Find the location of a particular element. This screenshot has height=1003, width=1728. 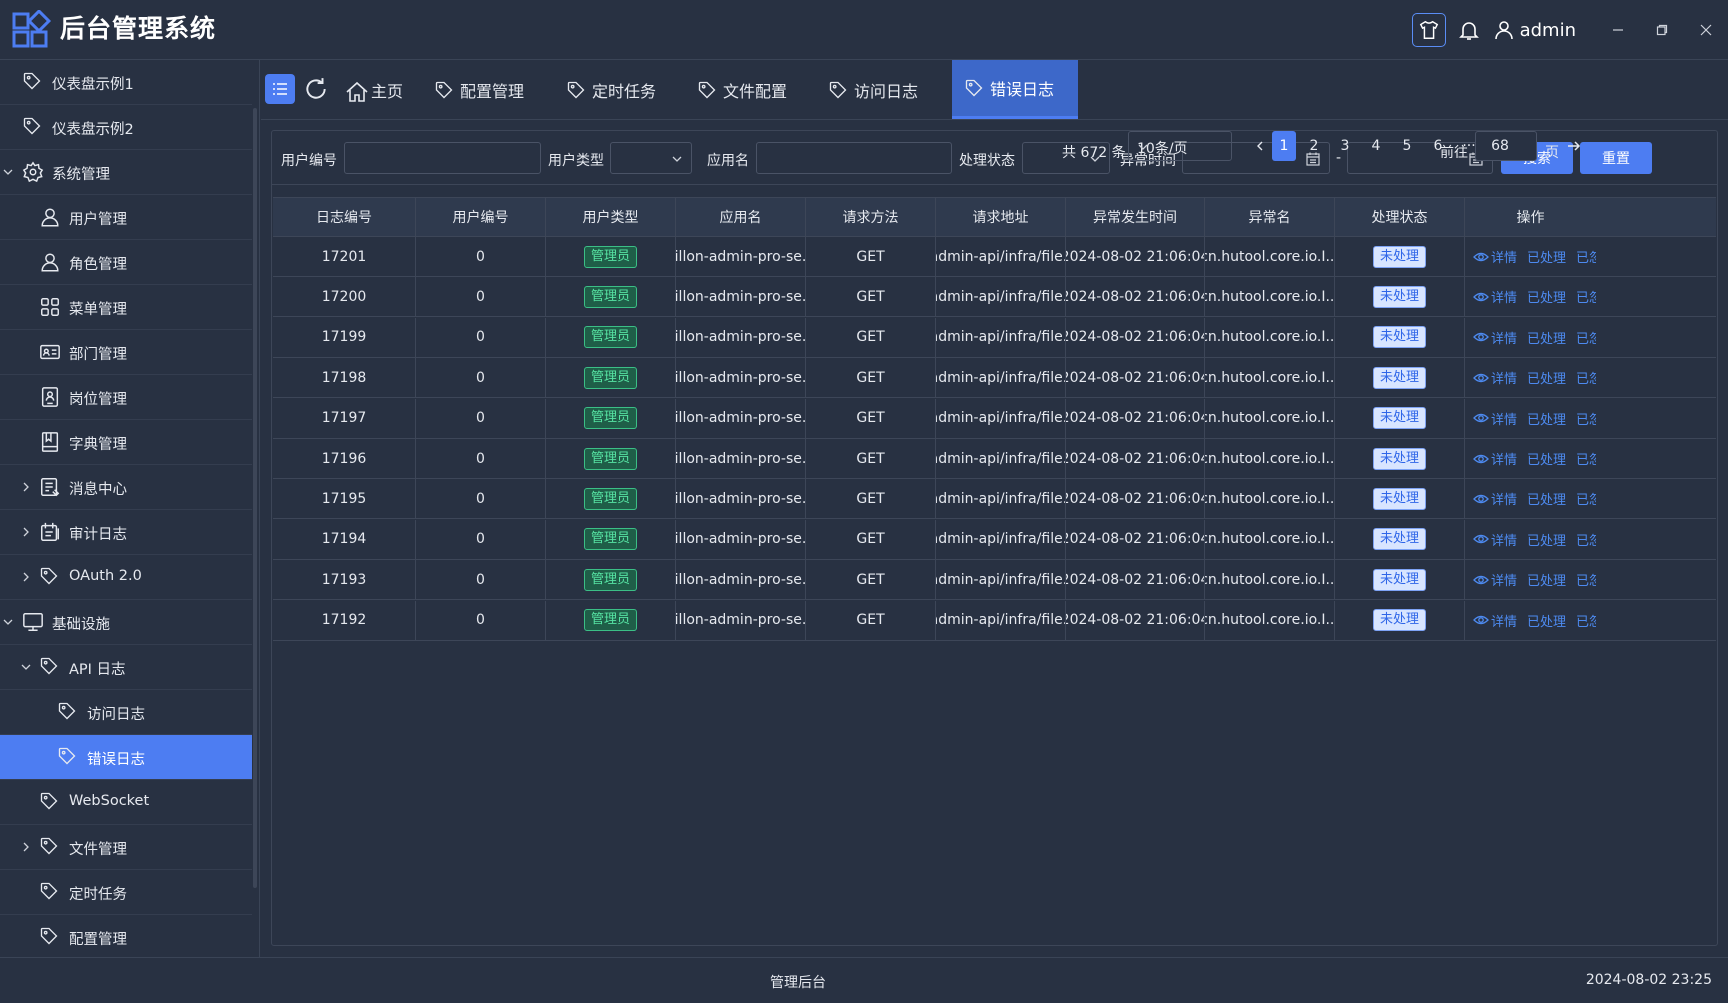

sidebar-scrollbar is located at coordinates (255, 498).